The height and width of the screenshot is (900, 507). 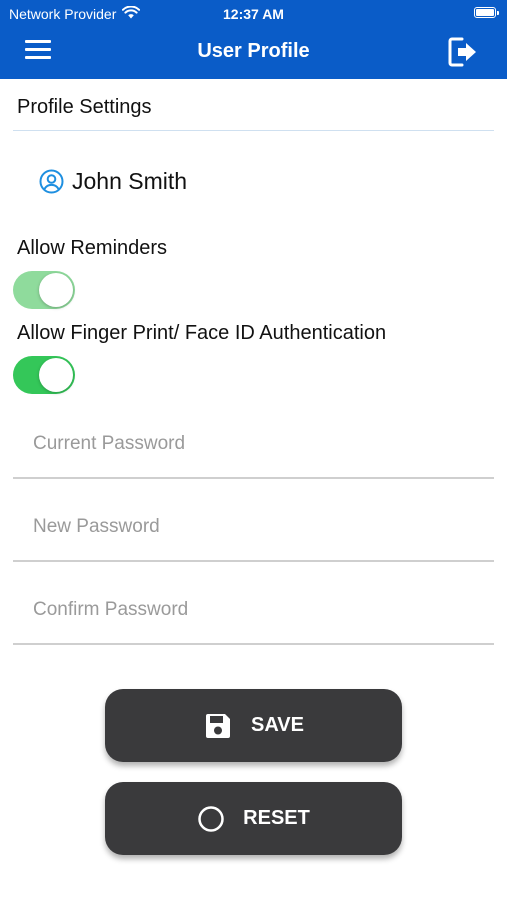 I want to click on page-title: User Profile, so click(x=253, y=51).